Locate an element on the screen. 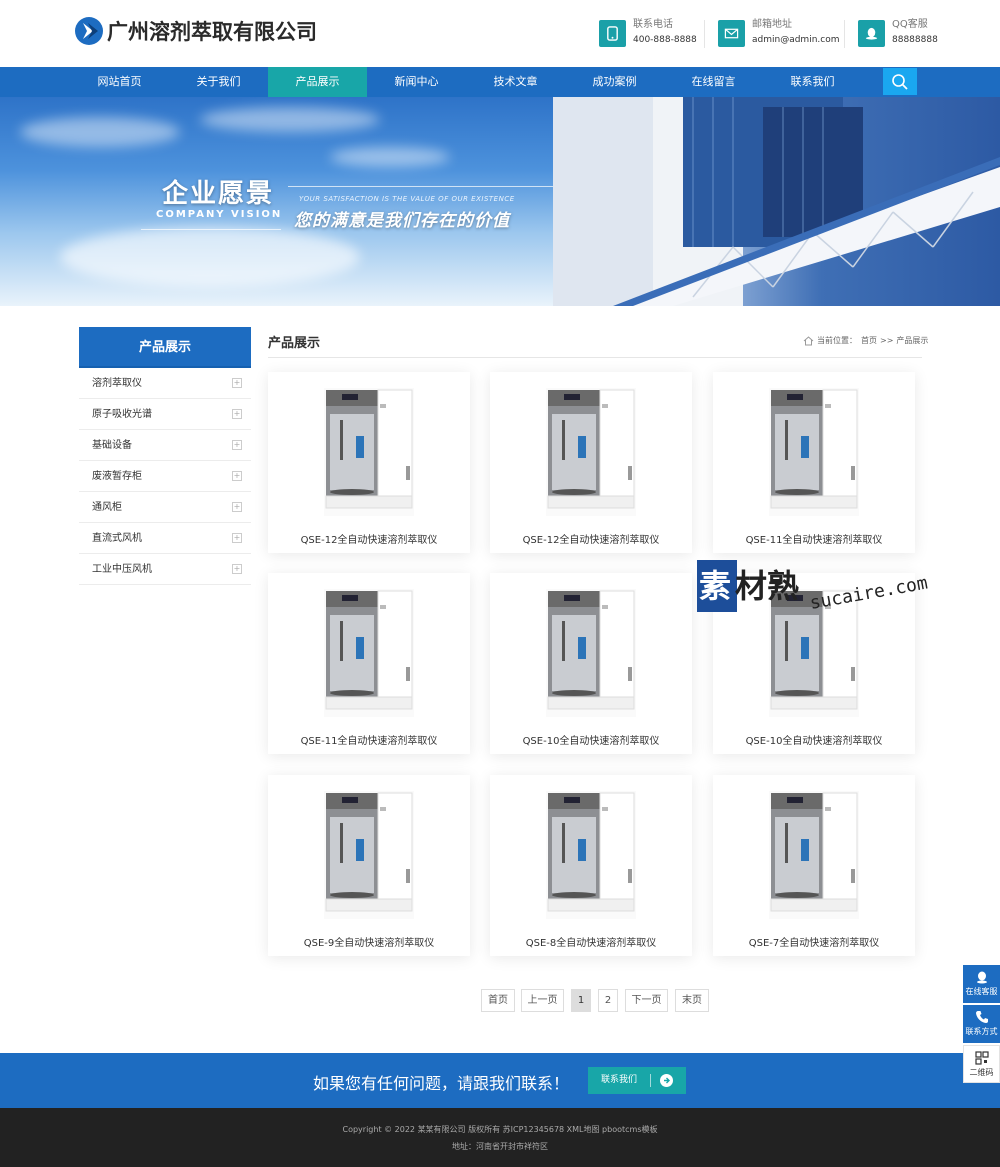  qrcode-icon is located at coordinates (981, 1058).